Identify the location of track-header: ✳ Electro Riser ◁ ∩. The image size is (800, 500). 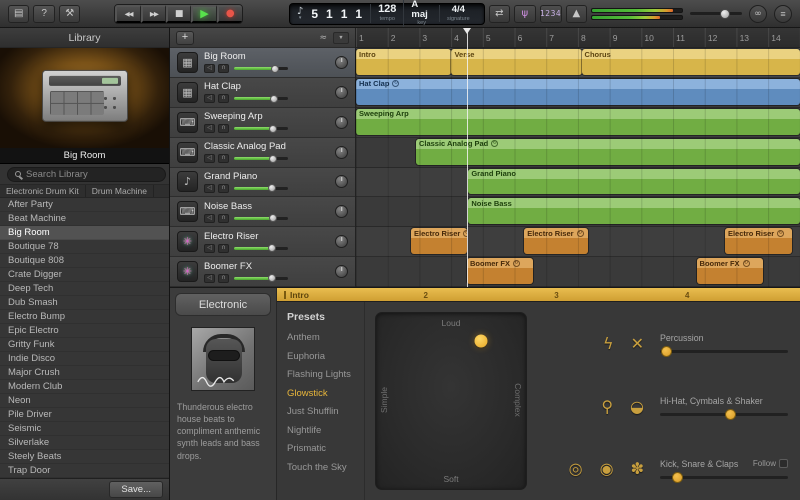
(262, 242).